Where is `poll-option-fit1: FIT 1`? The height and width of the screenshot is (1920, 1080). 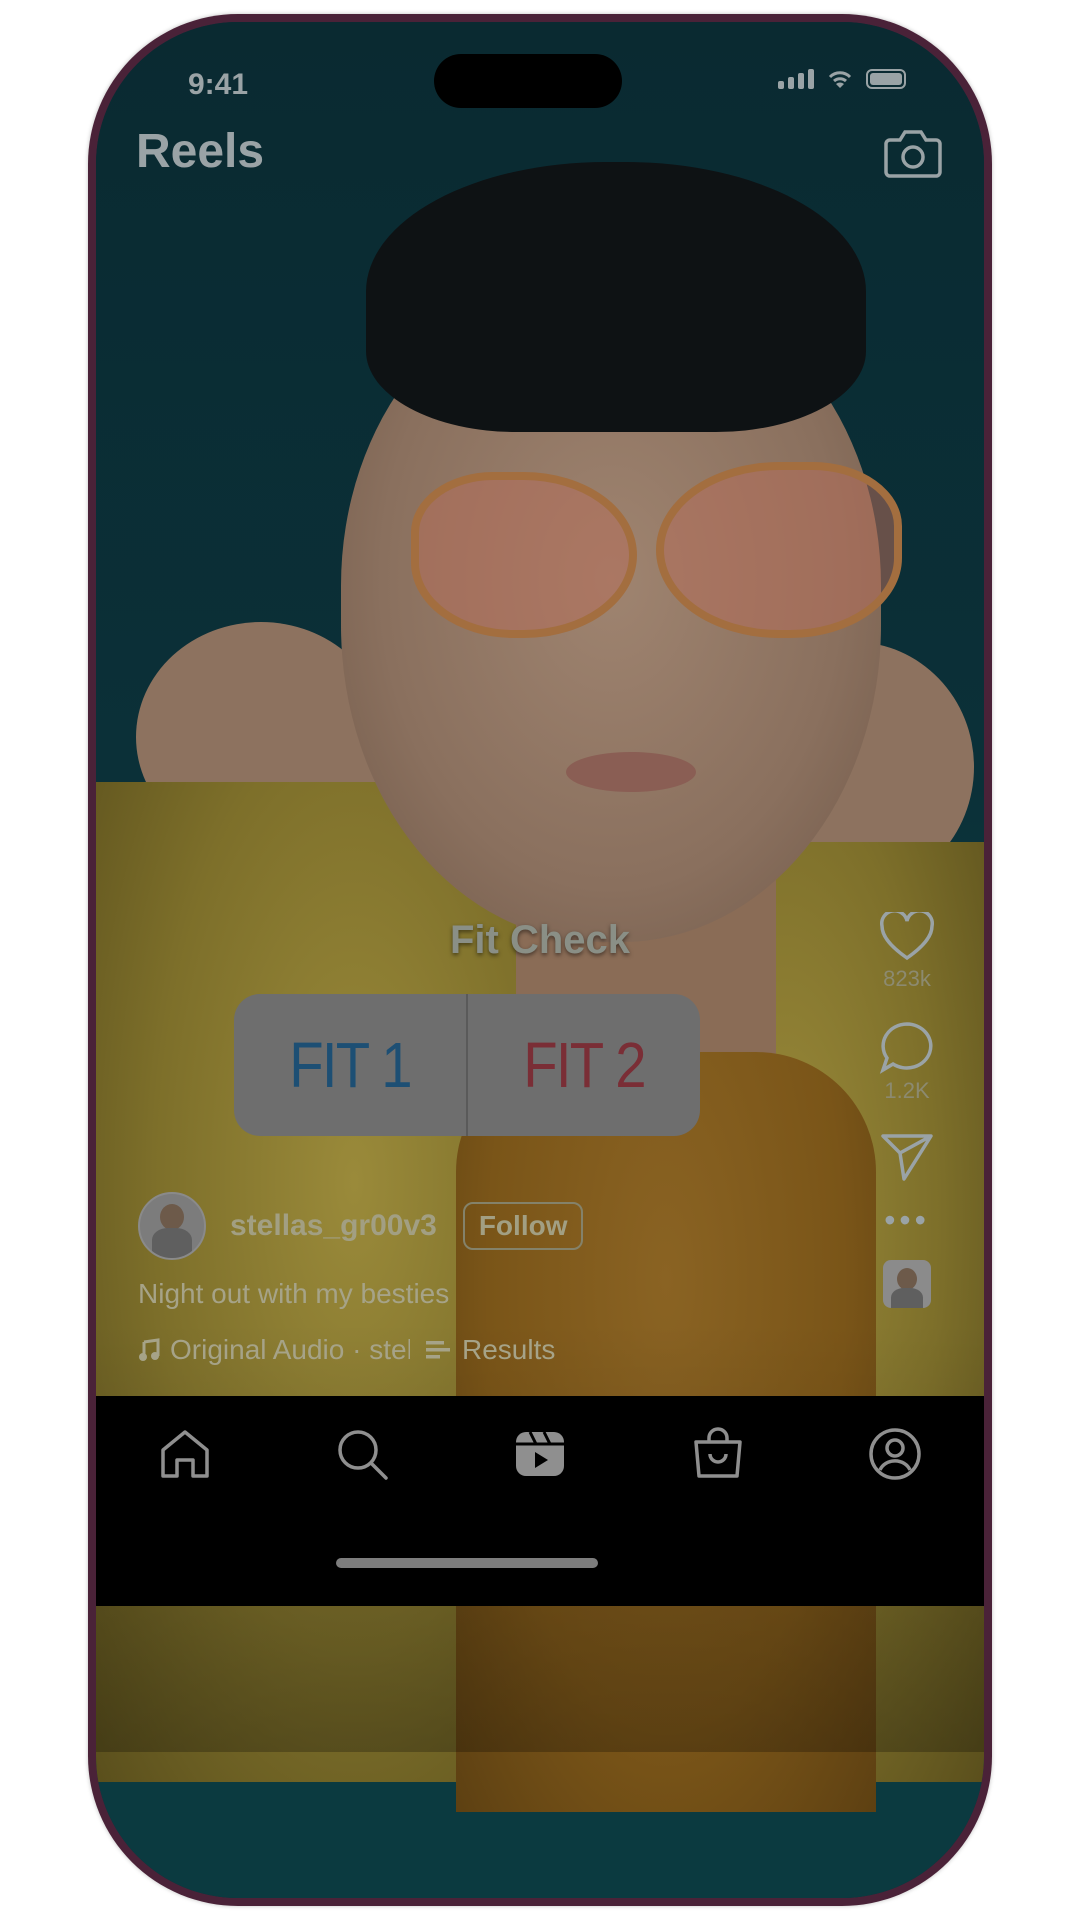 poll-option-fit1: FIT 1 is located at coordinates (350, 1065).